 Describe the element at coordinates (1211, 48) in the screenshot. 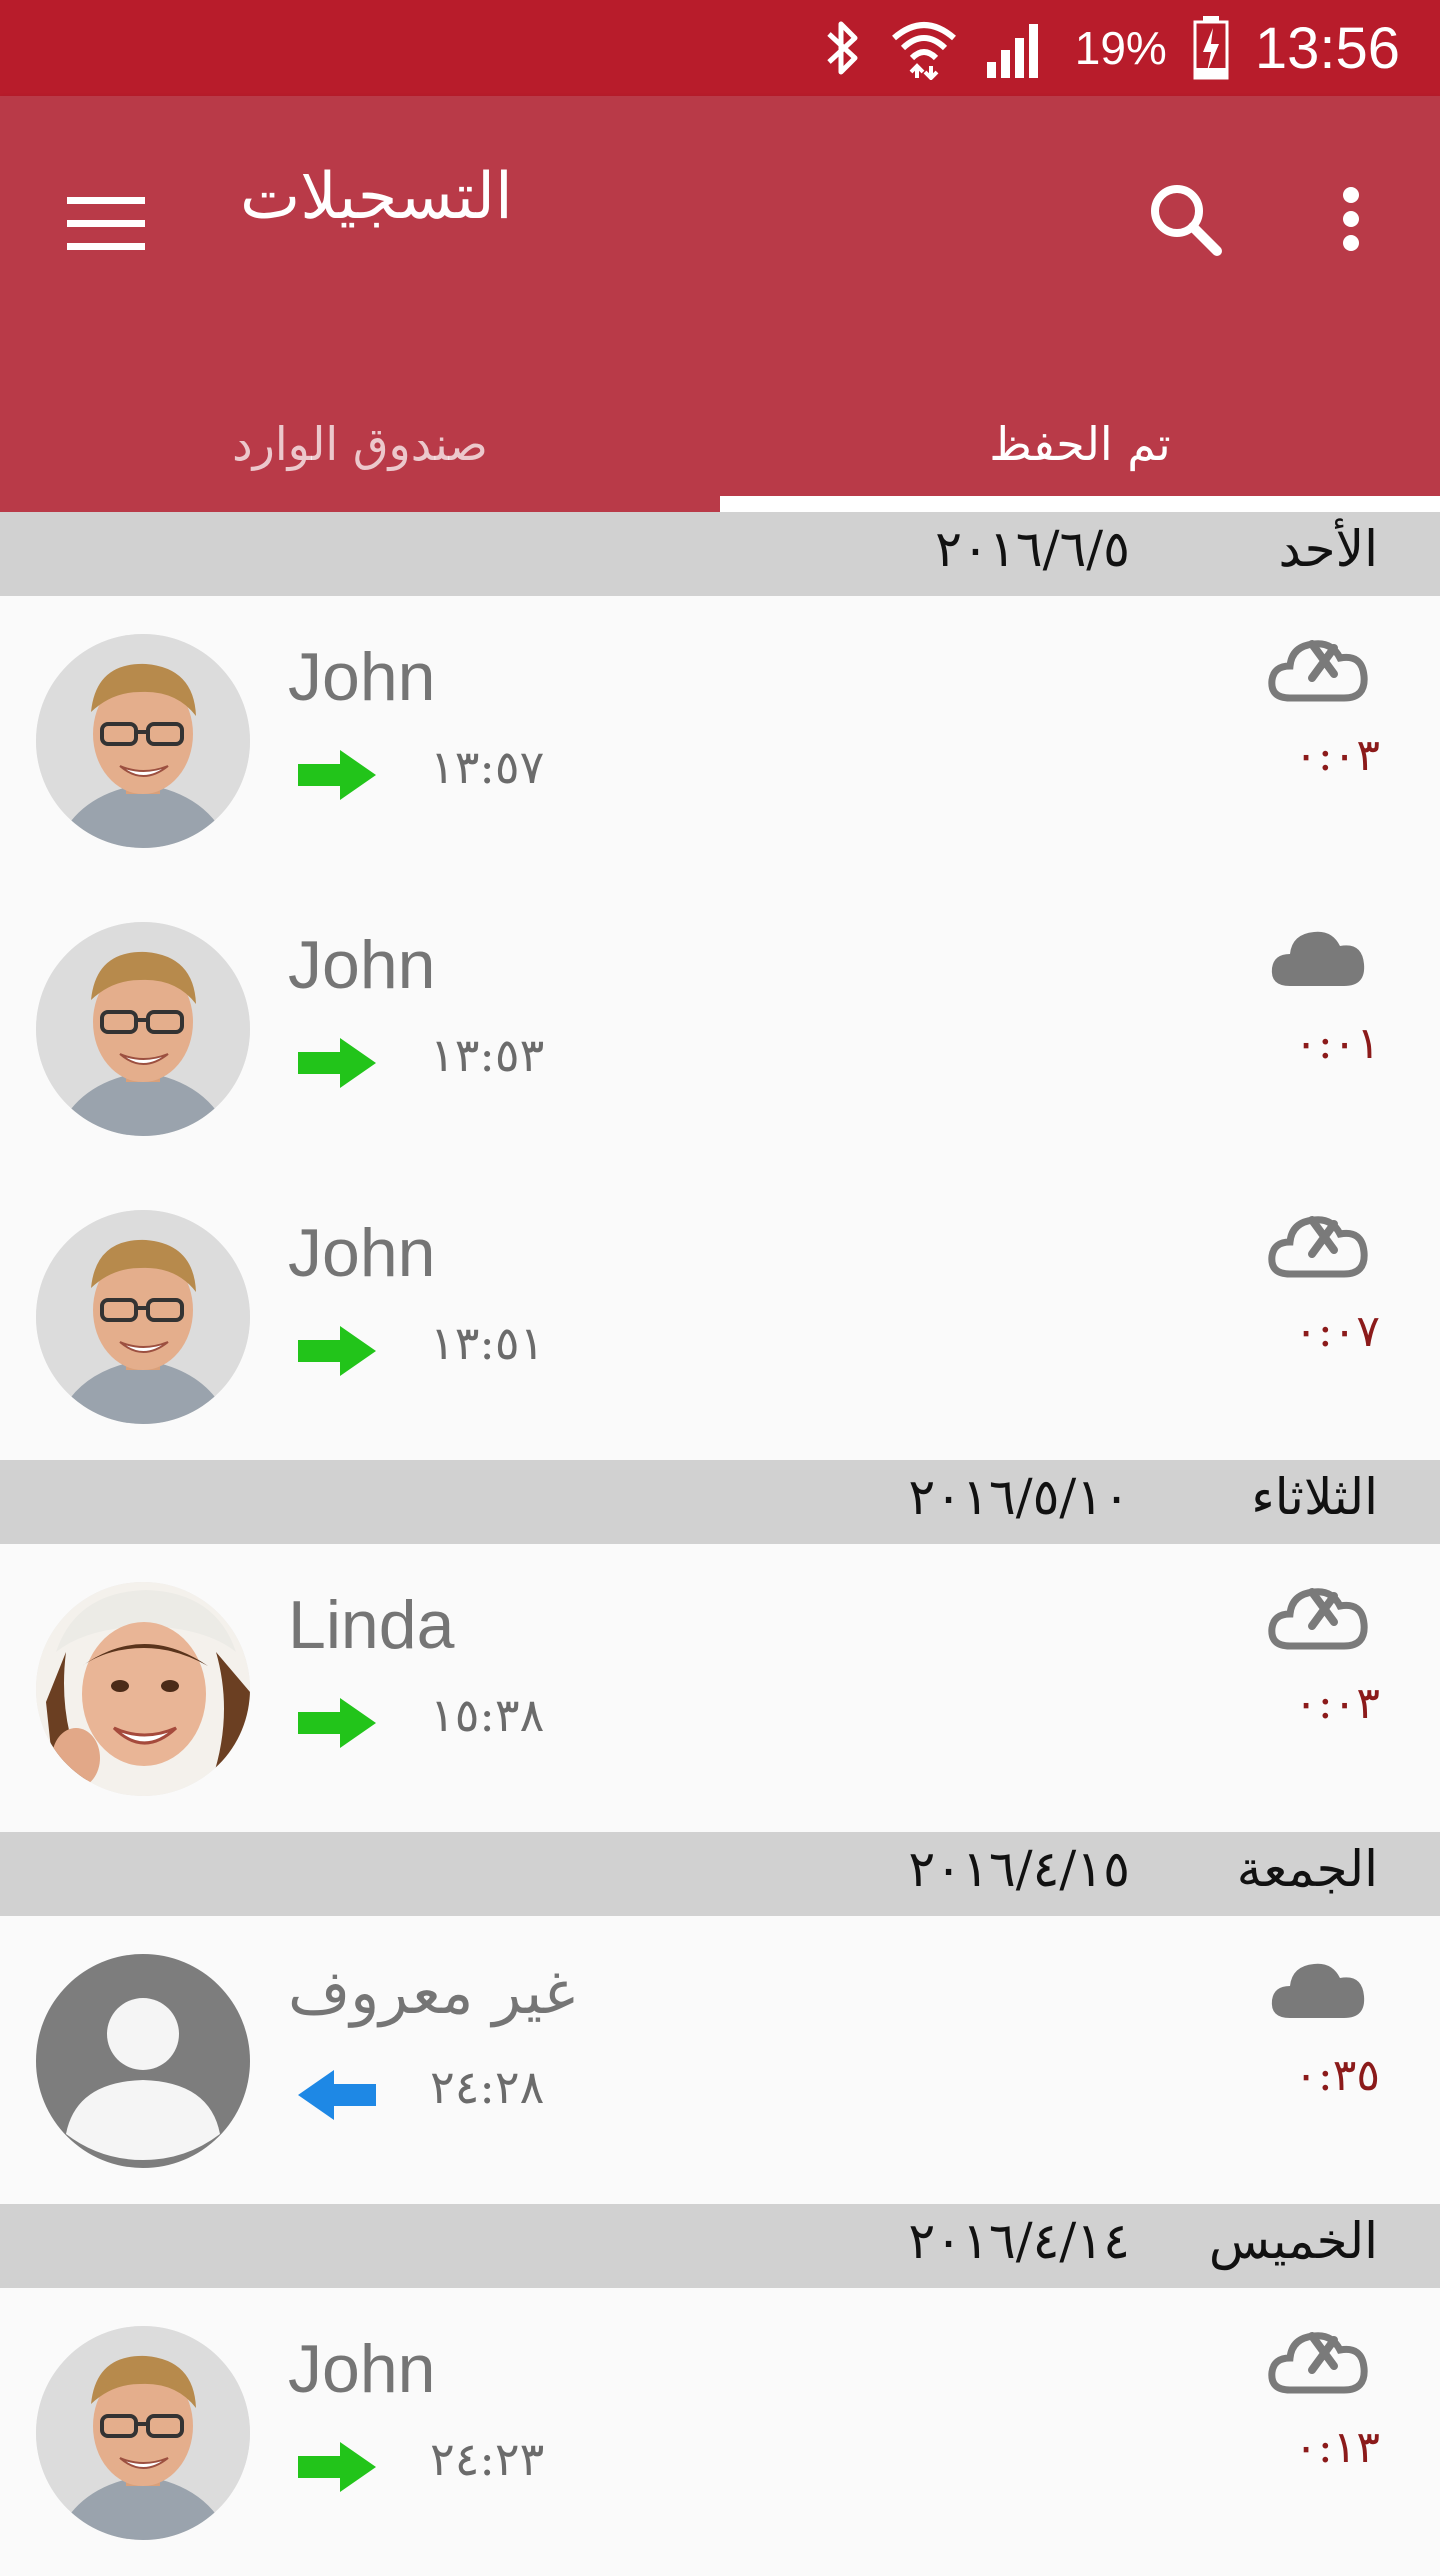

I see `battery-charging-icon` at that location.